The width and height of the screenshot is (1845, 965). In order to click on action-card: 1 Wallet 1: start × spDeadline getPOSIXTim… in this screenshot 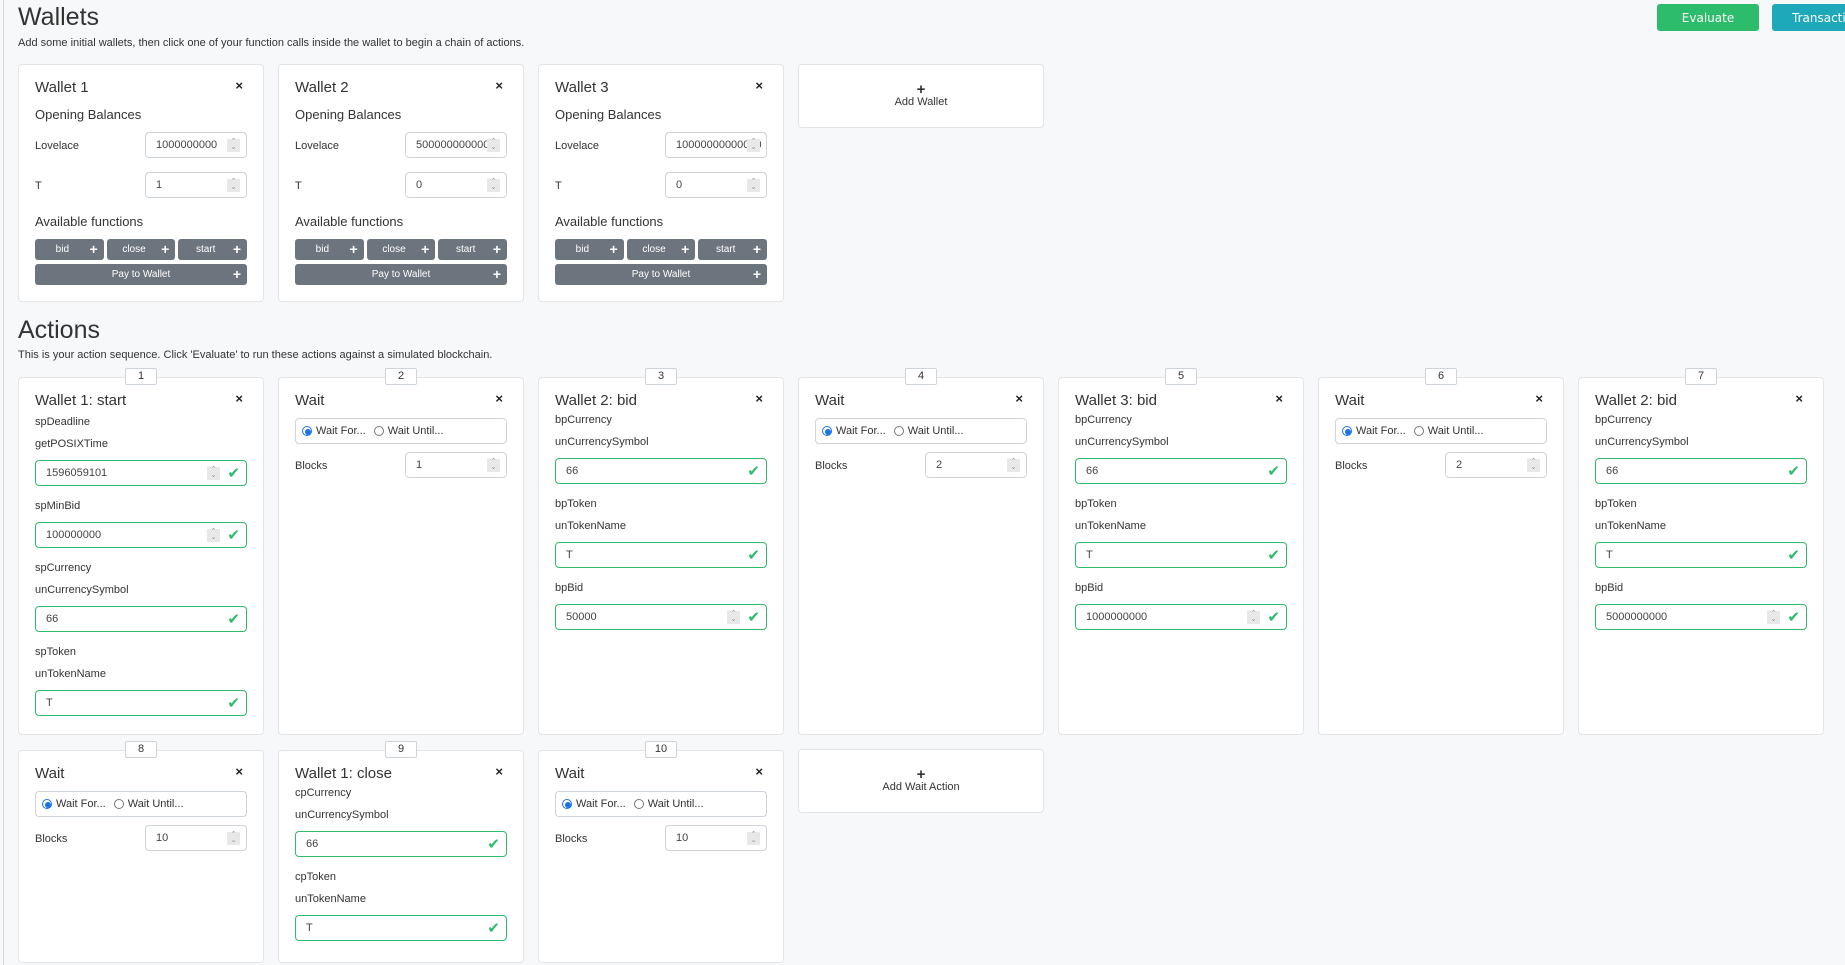, I will do `click(141, 551)`.